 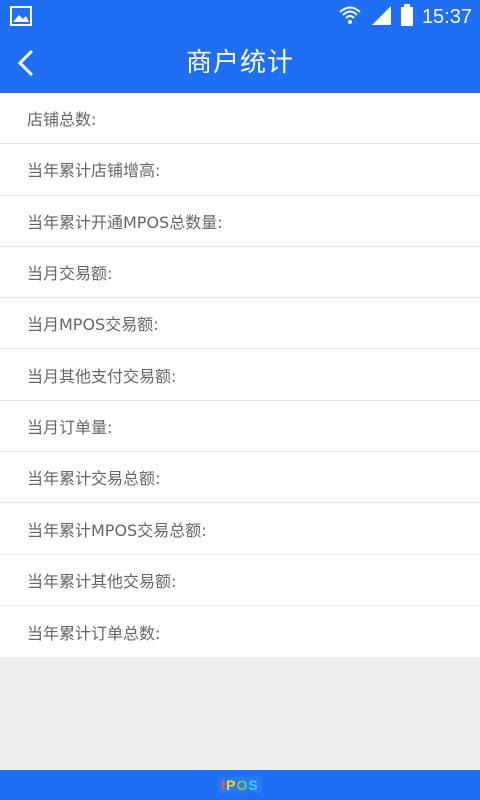 I want to click on page-title: 商户统计, so click(x=239, y=63).